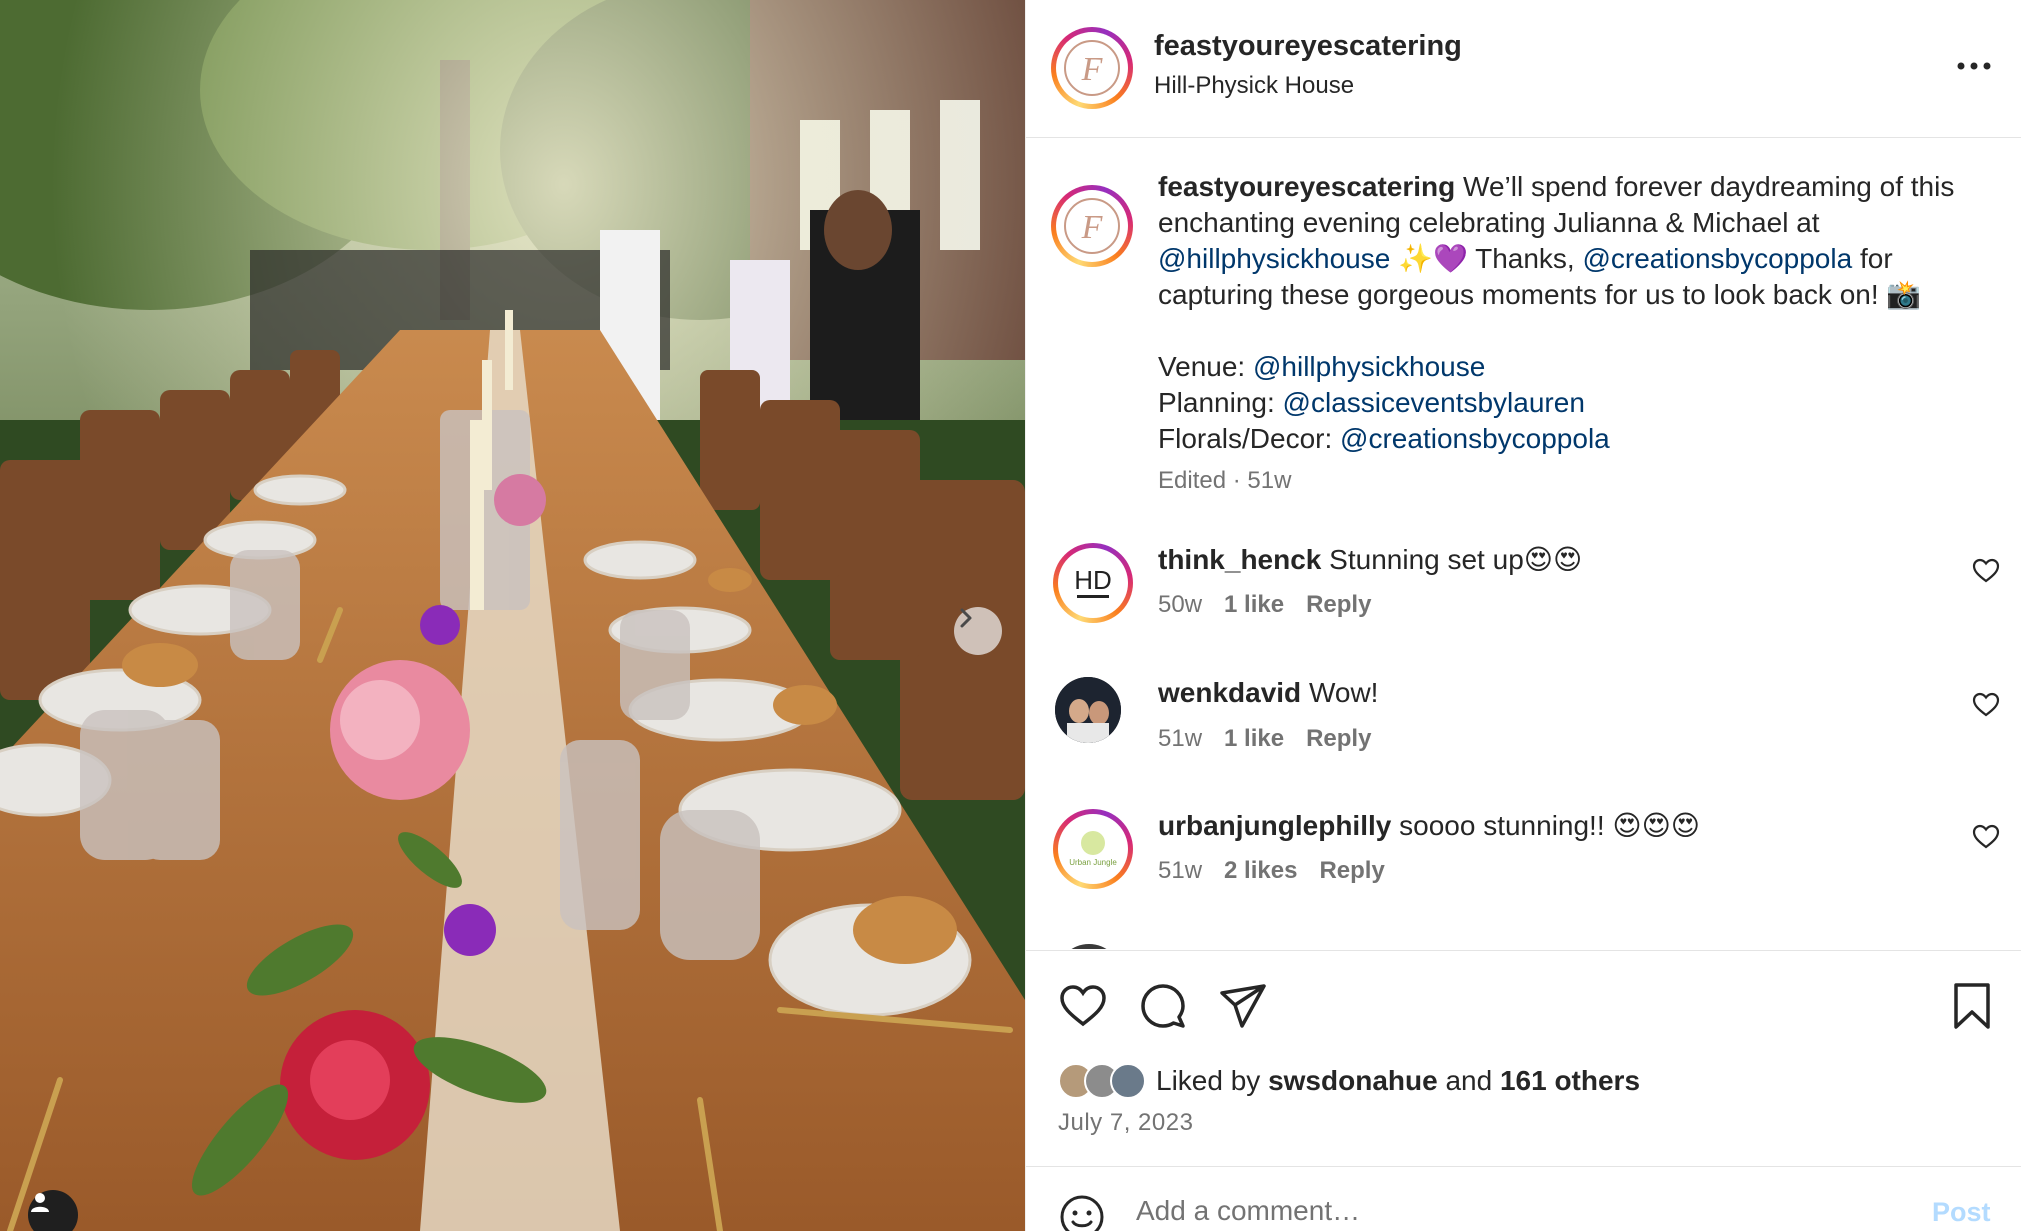 The image size is (2021, 1231). Describe the element at coordinates (1126, 1122) in the screenshot. I see `post-date: July 7, 2023` at that location.